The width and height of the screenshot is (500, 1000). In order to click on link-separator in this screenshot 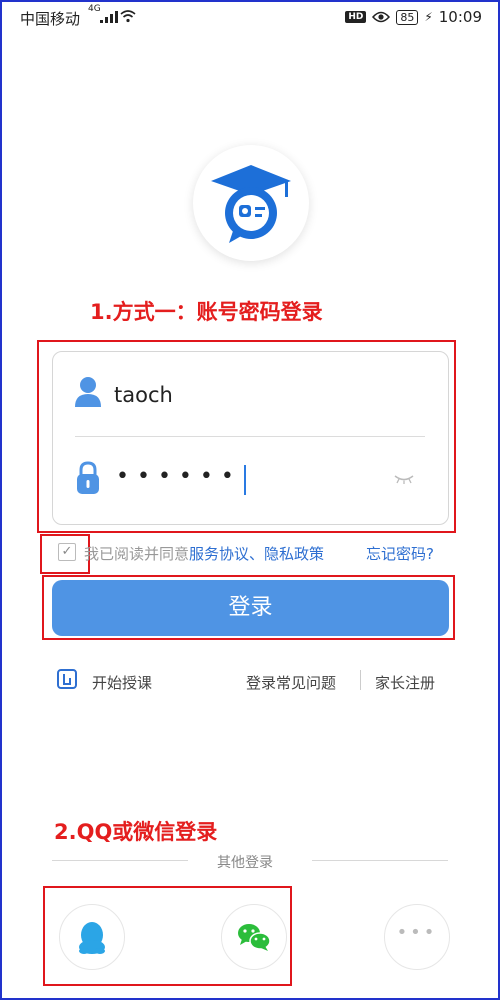, I will do `click(360, 680)`.